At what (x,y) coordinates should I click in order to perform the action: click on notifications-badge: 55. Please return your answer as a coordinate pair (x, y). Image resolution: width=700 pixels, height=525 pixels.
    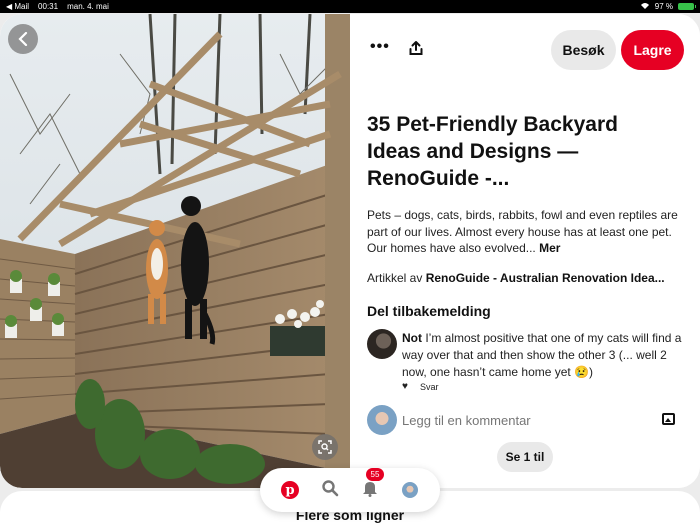
    Looking at the image, I should click on (375, 474).